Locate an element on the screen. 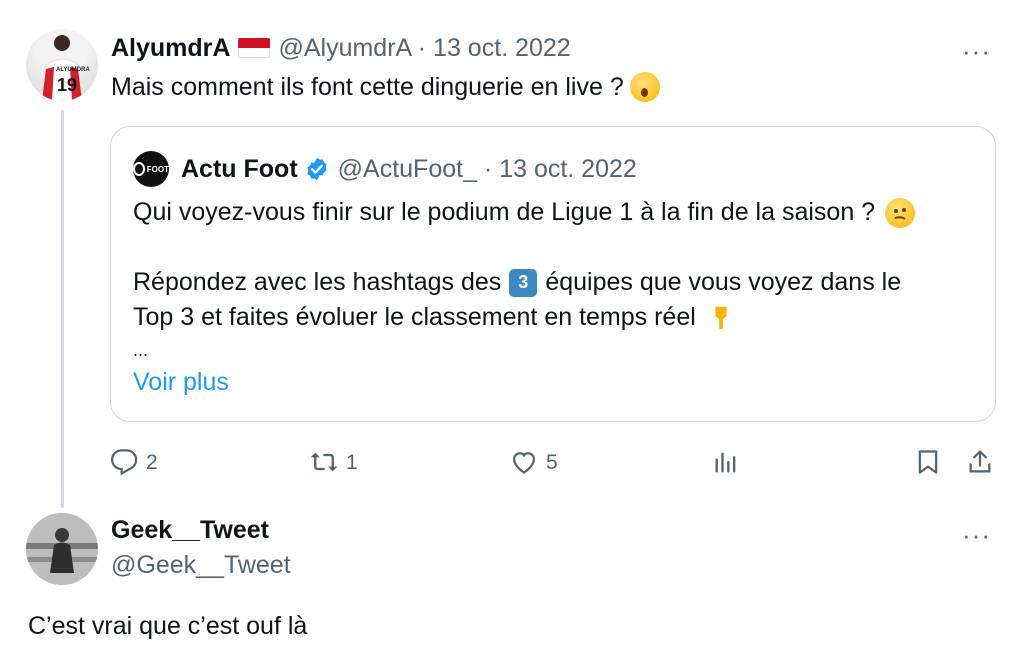  read-more-link: Voir plus is located at coordinates (553, 382).